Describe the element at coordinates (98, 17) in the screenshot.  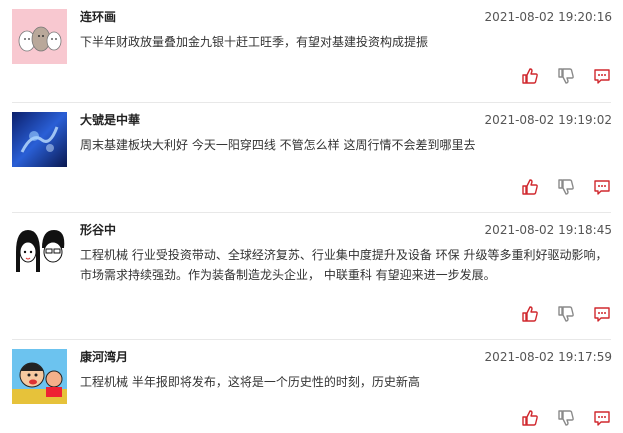
I see `username: 连环画` at that location.